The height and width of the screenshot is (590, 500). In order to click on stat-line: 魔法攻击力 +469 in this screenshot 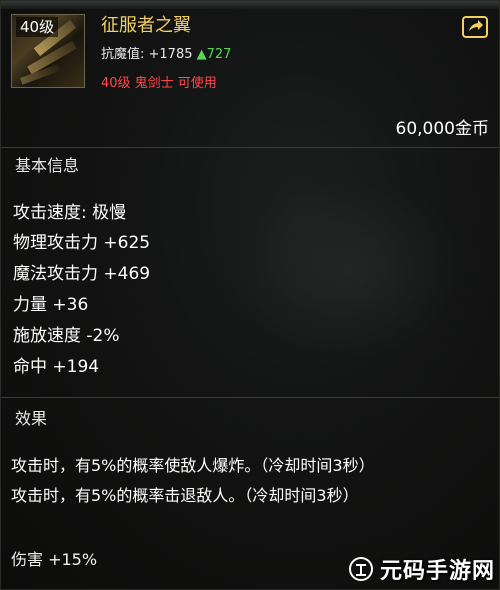, I will do `click(82, 274)`.